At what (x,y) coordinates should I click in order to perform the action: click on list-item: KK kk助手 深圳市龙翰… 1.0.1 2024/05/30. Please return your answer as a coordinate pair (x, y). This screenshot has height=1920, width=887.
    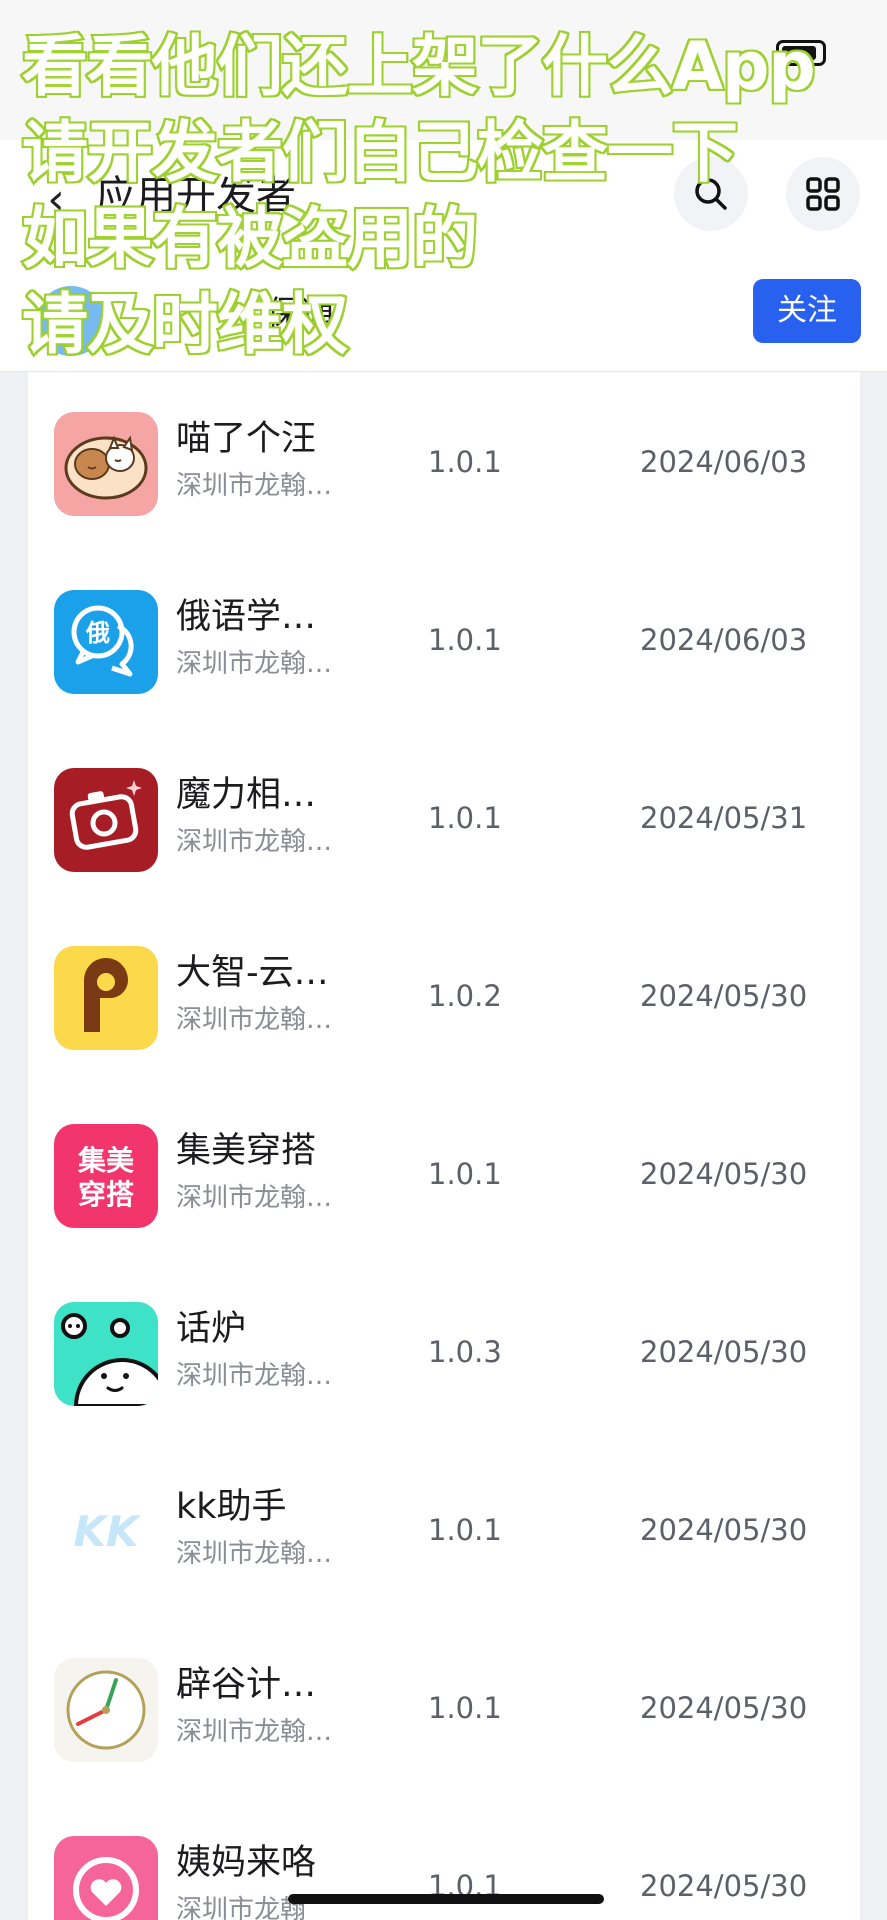
    Looking at the image, I should click on (444, 1529).